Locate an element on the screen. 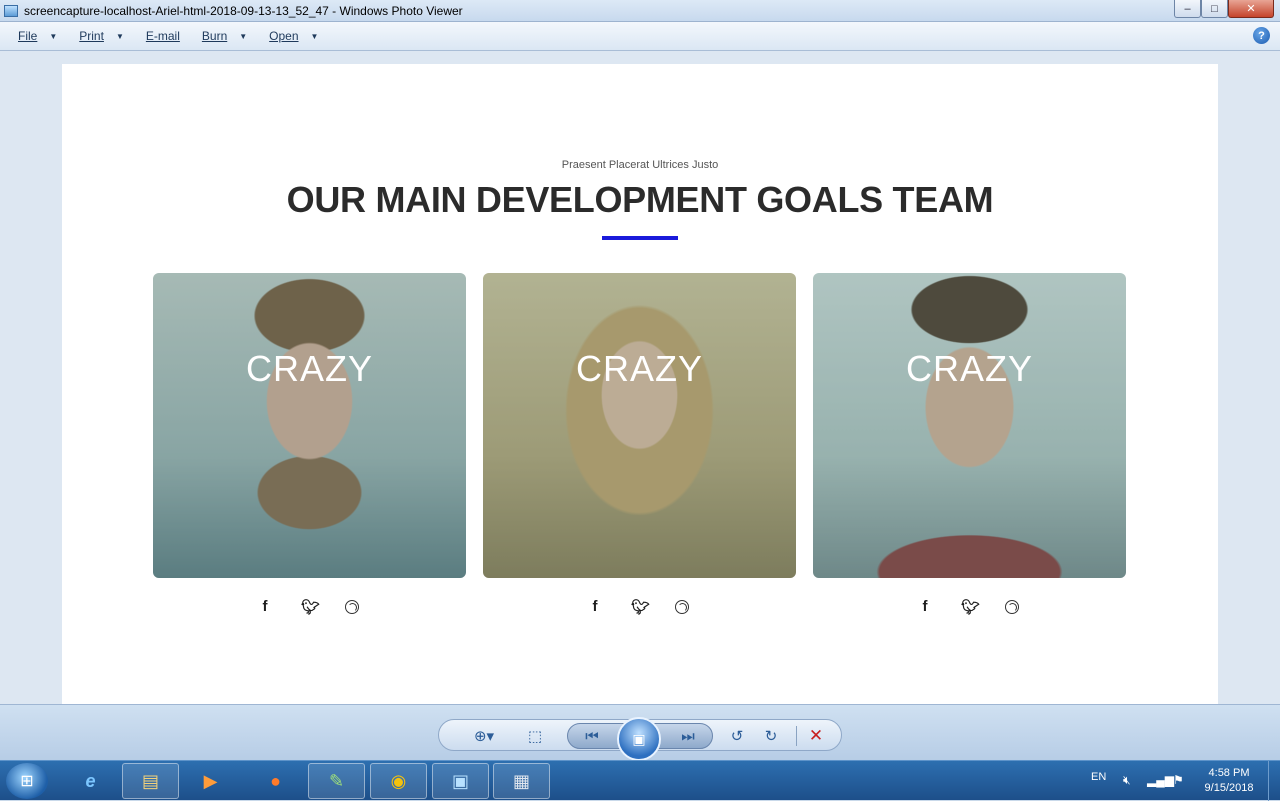  menu-burn: Burn ▼ is located at coordinates (224, 36).